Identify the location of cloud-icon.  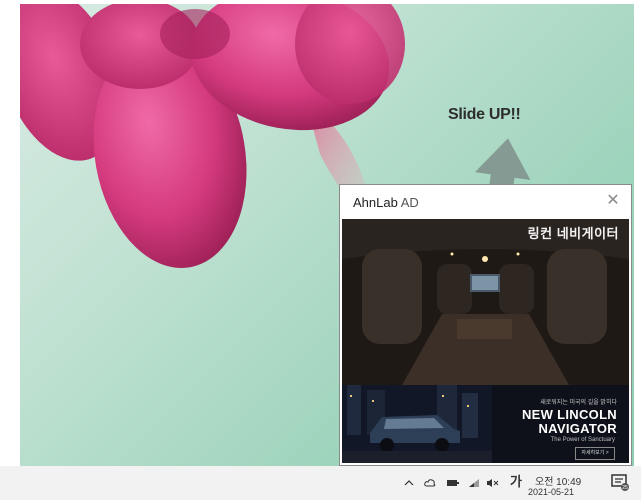
(430, 484).